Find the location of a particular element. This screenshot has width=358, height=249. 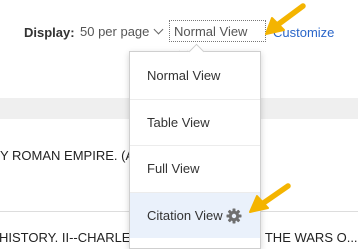

menu-item-table-view: Table View is located at coordinates (195, 122).